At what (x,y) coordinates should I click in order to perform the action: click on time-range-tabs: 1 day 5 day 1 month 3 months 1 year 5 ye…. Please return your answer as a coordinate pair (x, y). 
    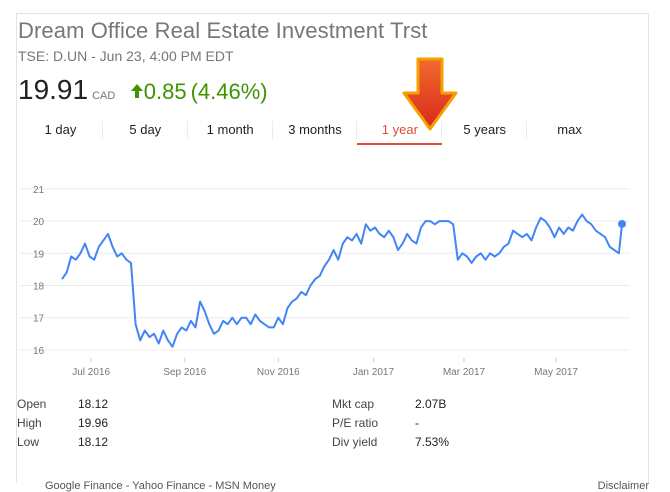
    Looking at the image, I should click on (315, 132).